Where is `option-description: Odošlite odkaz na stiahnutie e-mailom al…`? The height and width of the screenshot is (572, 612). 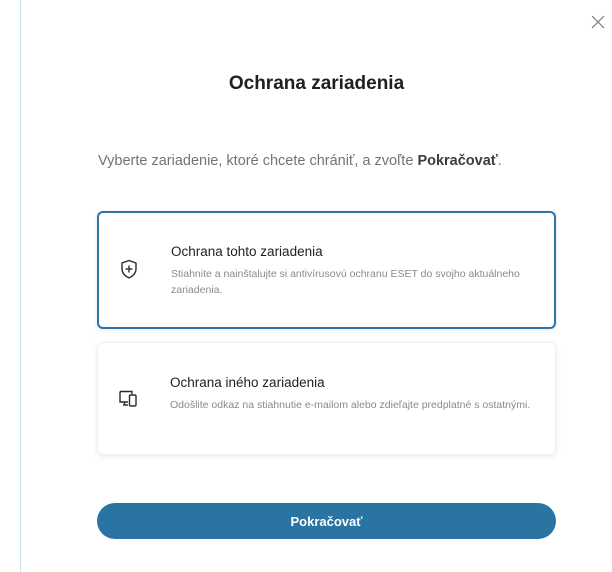 option-description: Odošlite odkaz na stiahnutie e-mailom al… is located at coordinates (350, 405).